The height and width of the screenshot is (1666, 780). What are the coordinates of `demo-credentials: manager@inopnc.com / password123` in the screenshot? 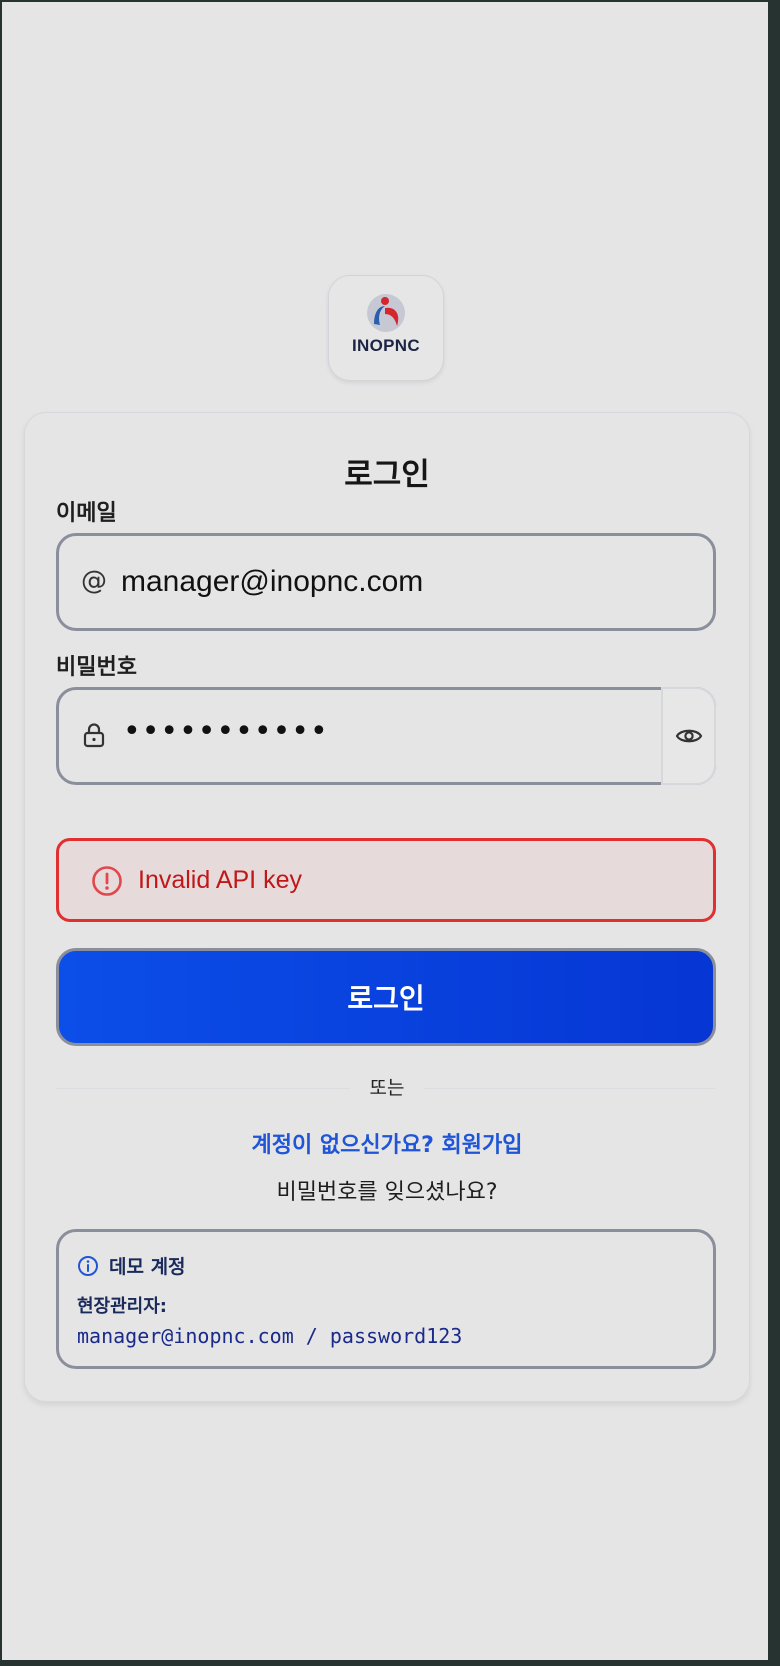 It's located at (270, 1336).